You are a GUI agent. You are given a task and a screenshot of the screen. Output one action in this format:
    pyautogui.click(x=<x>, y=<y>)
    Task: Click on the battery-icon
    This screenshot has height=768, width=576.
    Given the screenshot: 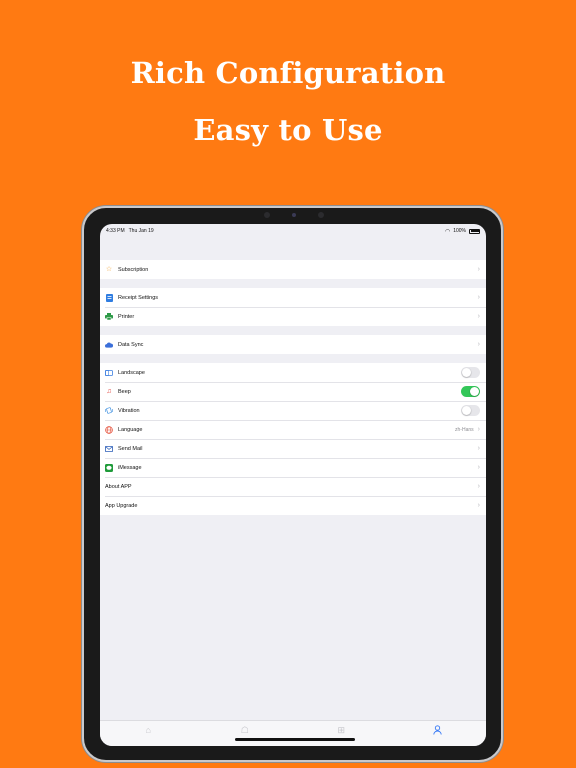 What is the action you would take?
    pyautogui.click(x=474, y=231)
    